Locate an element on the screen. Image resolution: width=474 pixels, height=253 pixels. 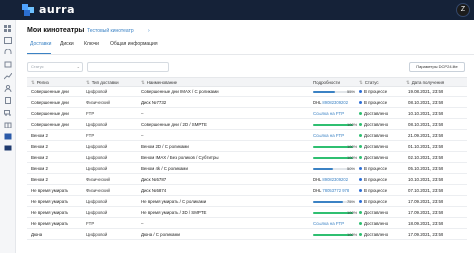
col-delivery-type: ⇅ Тип доставки is located at coordinates (102, 83).